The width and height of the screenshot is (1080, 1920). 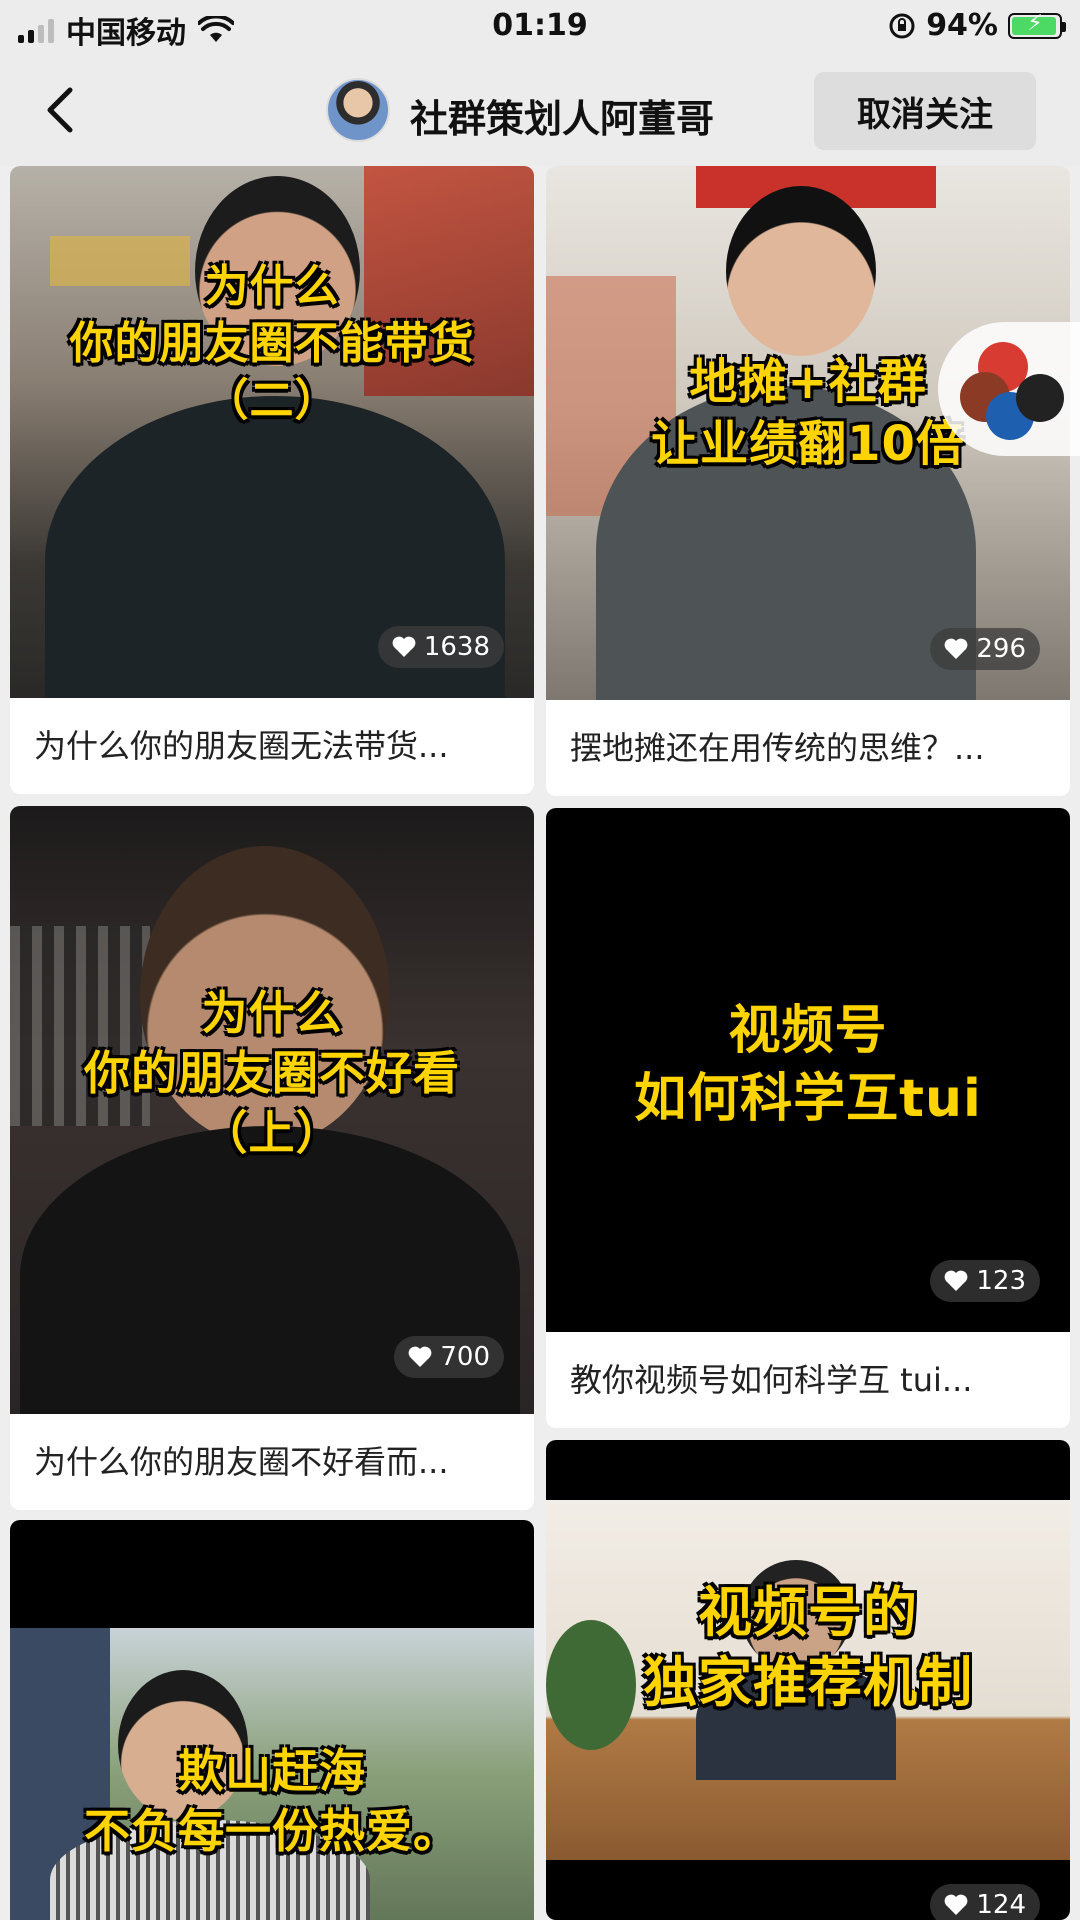 What do you see at coordinates (440, 647) in the screenshot?
I see `like-count-badge: 1638` at bounding box center [440, 647].